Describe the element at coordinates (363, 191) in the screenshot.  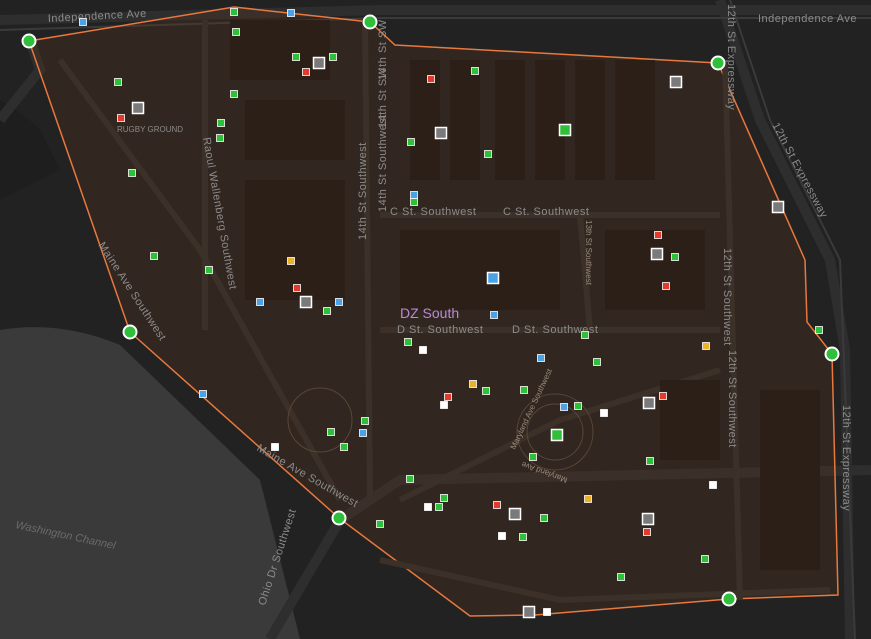
I see `street-label: 14th St Southwest` at that location.